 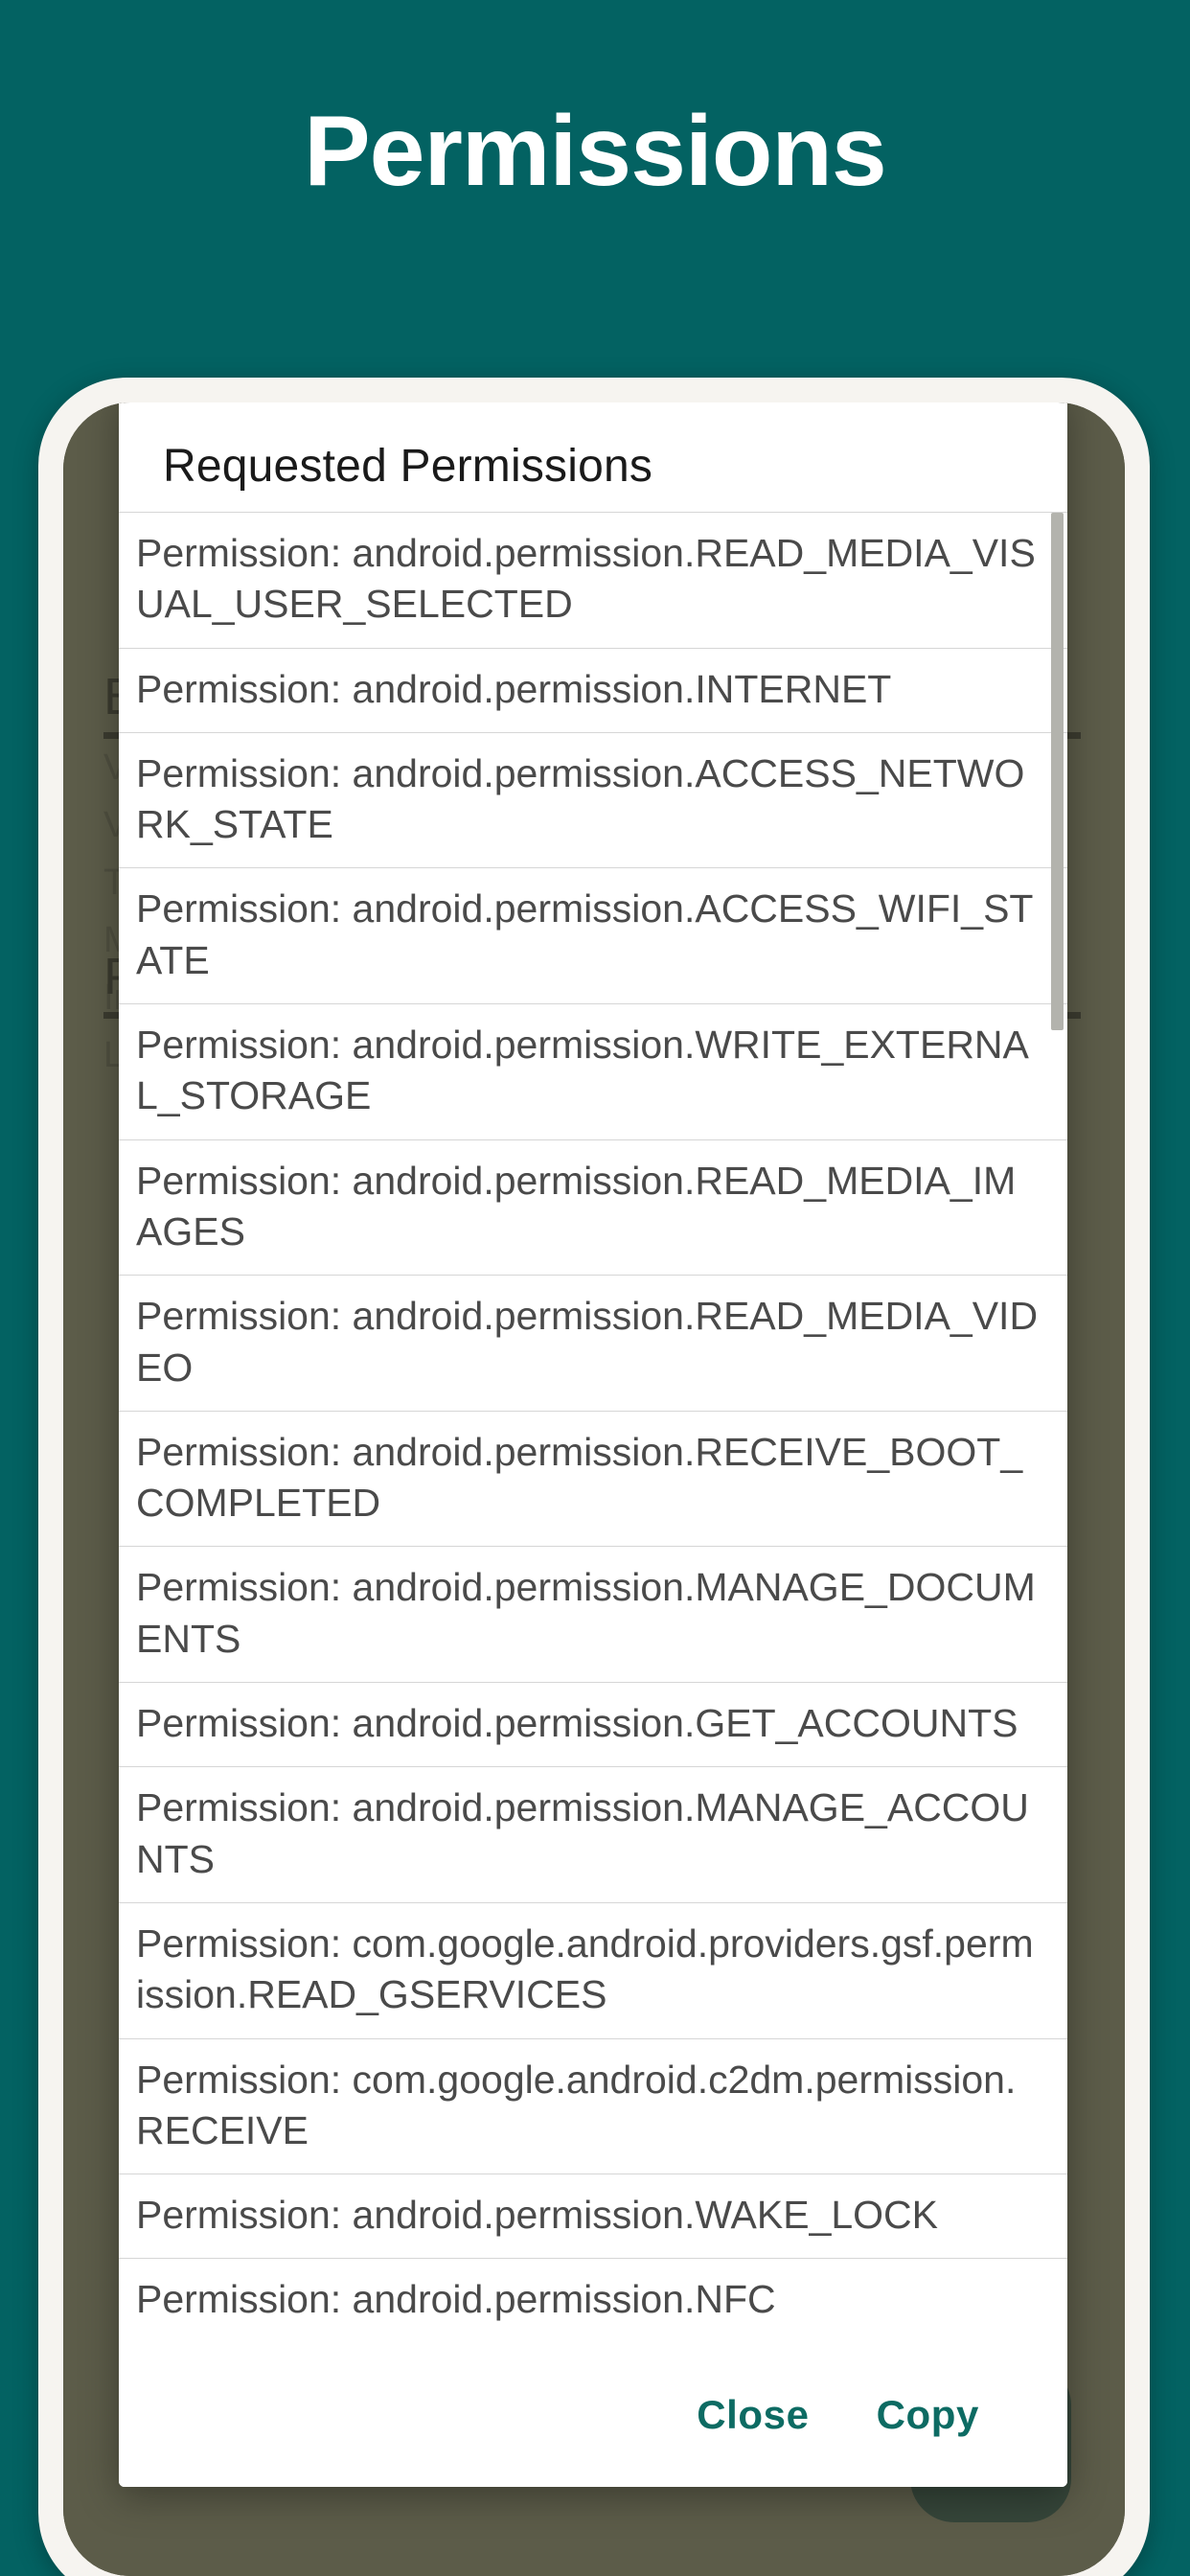 What do you see at coordinates (1058, 771) in the screenshot?
I see `list-scrollbar` at bounding box center [1058, 771].